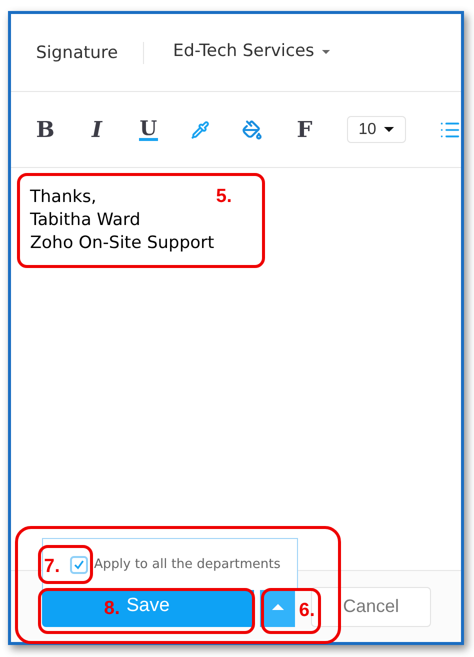 The image size is (474, 657). I want to click on signature-line: Tabitha Ward, so click(85, 220).